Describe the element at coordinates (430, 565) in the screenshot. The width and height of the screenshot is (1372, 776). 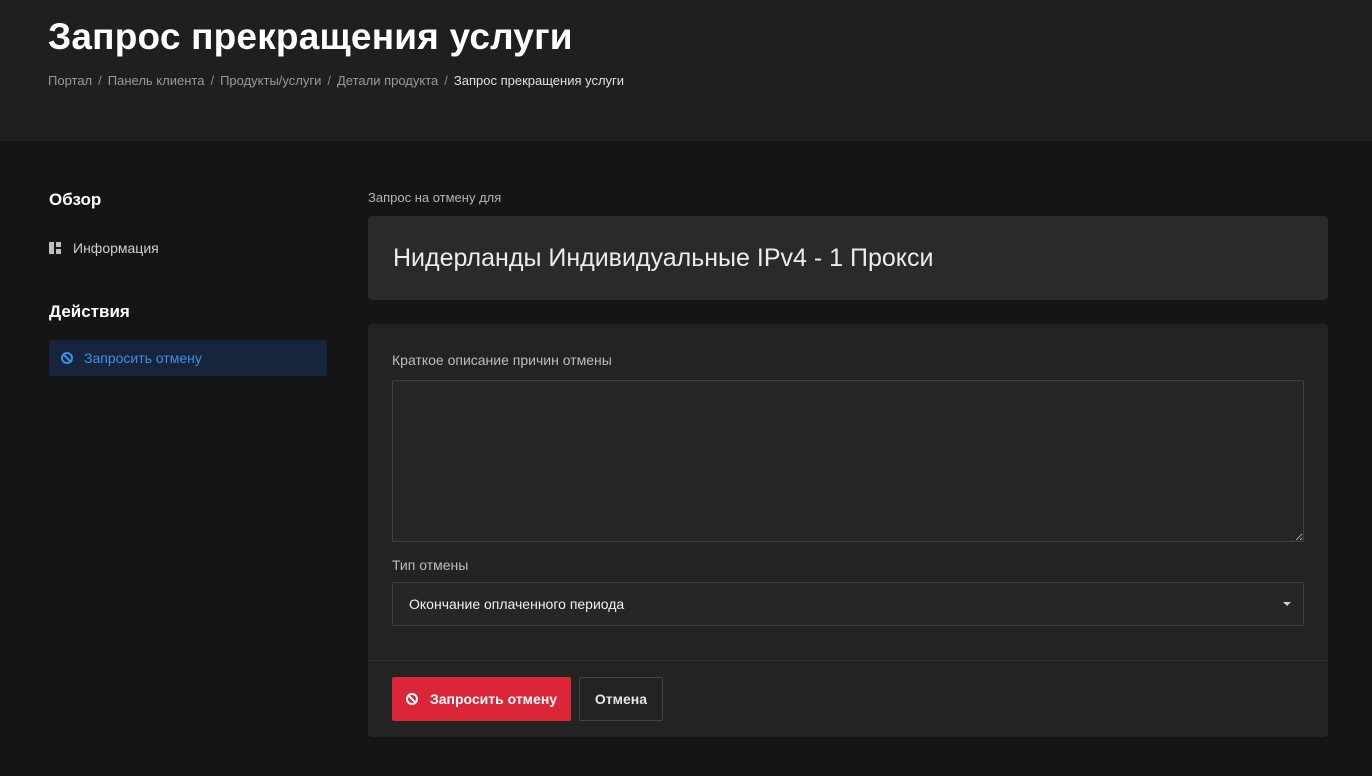
I see `cancellation-type-label: Тип отмены` at that location.